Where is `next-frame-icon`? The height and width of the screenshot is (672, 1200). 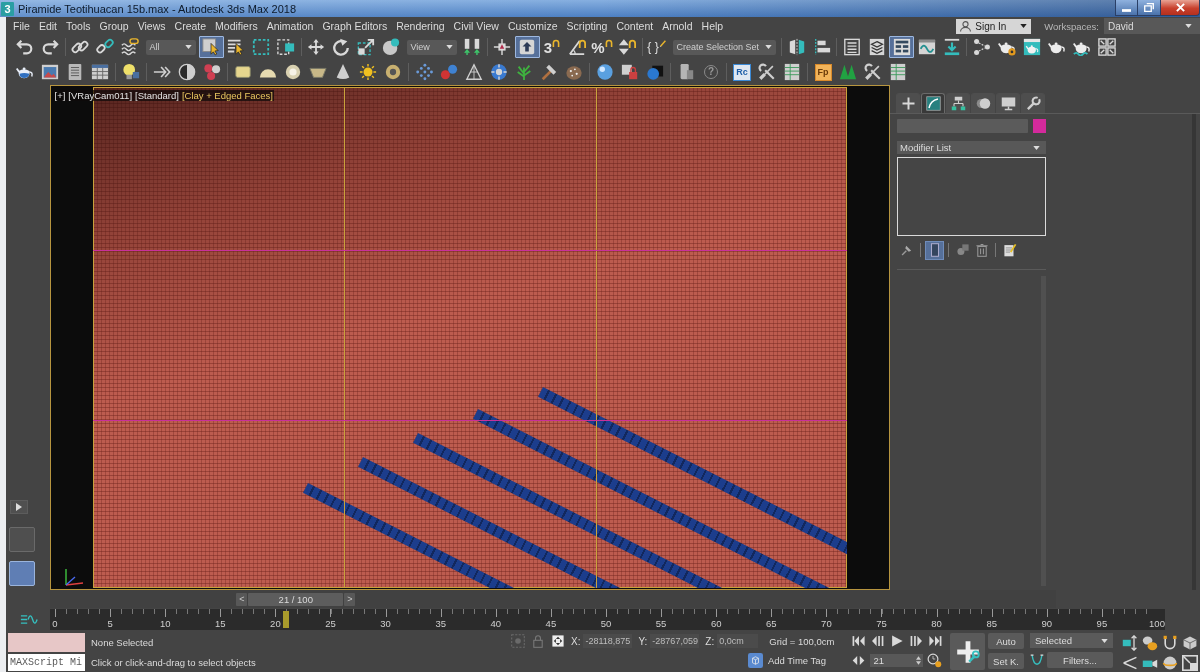
next-frame-icon is located at coordinates (916, 641).